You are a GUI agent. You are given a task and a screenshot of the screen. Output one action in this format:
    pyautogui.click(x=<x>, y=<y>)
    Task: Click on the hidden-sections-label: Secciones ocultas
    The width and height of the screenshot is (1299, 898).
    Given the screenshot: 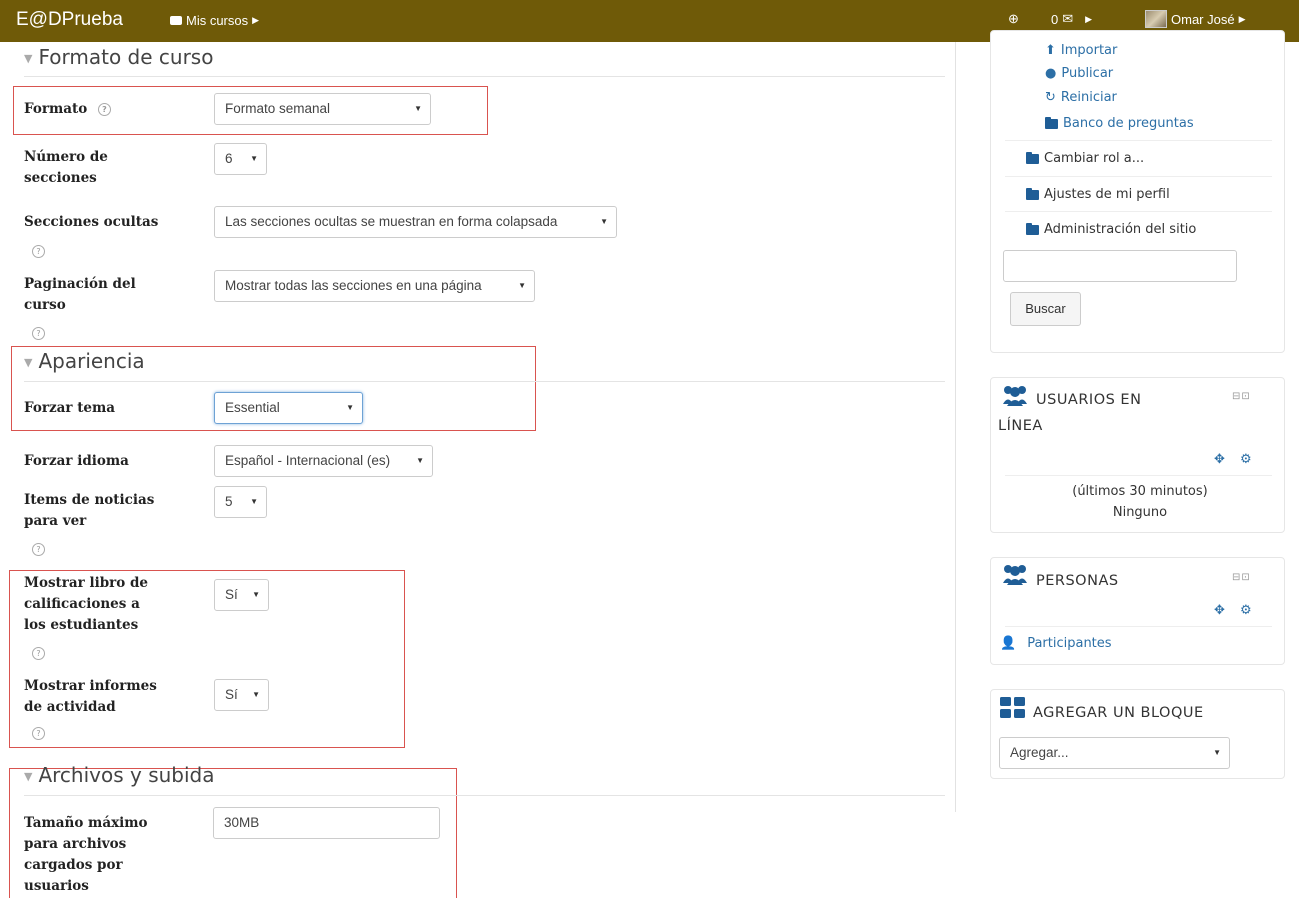 What is the action you would take?
    pyautogui.click(x=91, y=222)
    